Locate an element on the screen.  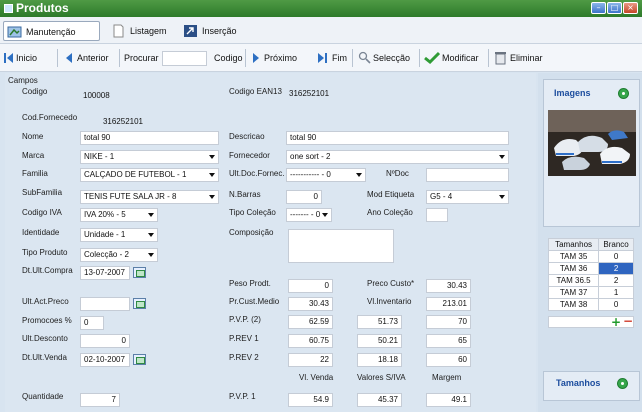
fim-button: Fim is located at coordinates (331, 58).